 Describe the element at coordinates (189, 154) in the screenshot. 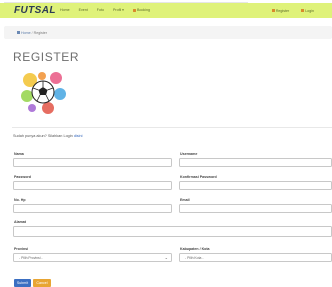

I see `username-label: Username` at that location.